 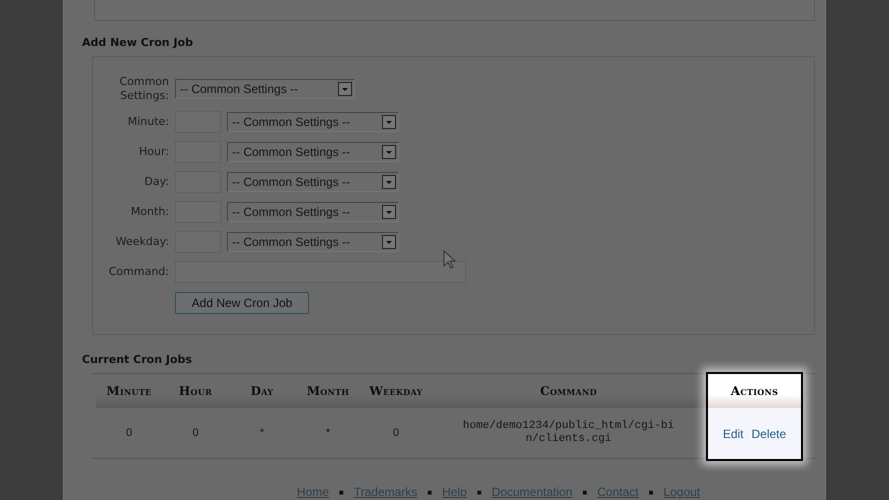 What do you see at coordinates (681, 492) in the screenshot?
I see `footer-link: Logout` at bounding box center [681, 492].